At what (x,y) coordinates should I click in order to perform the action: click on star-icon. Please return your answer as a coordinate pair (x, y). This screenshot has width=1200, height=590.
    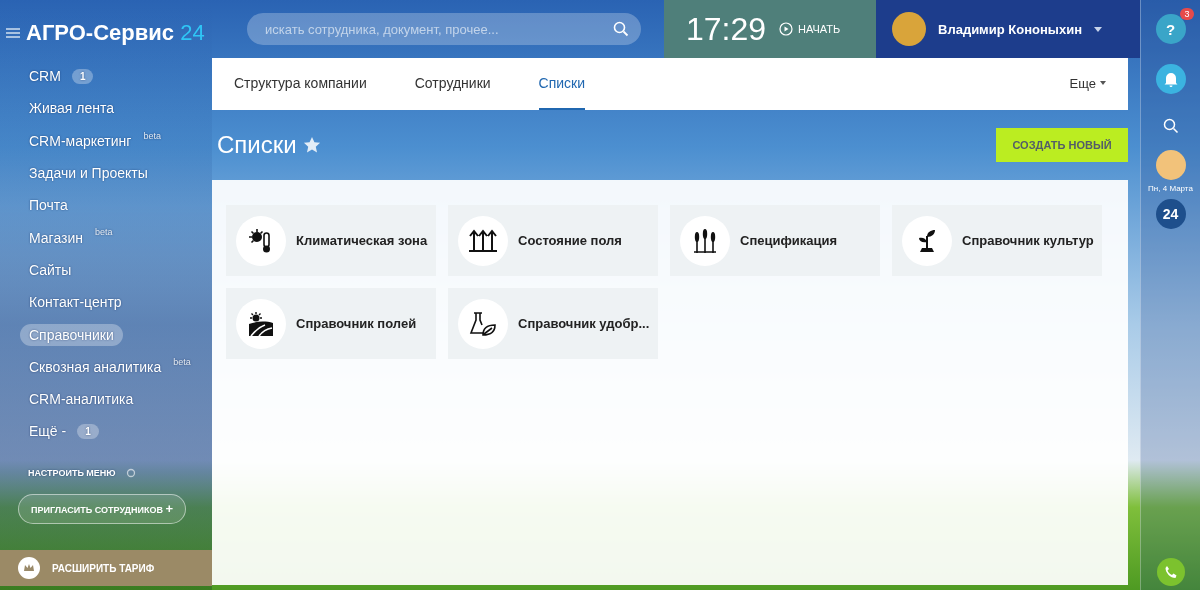
    Looking at the image, I should click on (311, 145).